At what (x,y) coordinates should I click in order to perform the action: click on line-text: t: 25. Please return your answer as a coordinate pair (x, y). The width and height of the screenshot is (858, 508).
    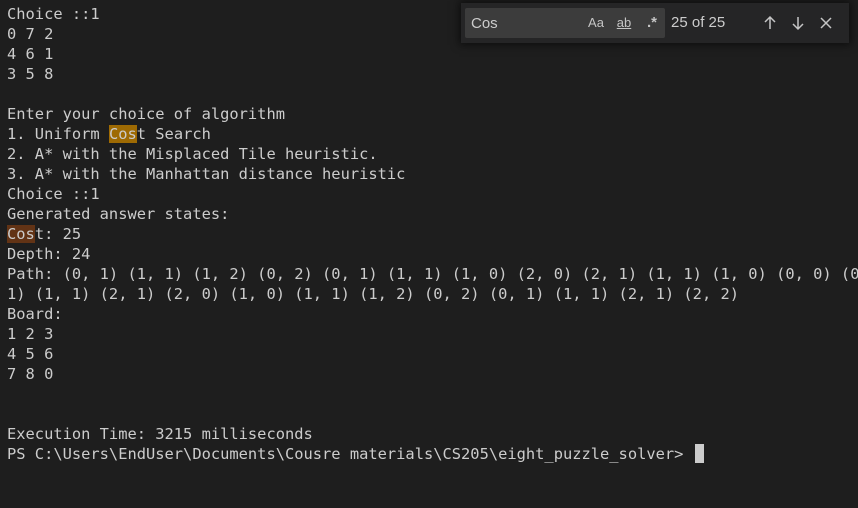
    Looking at the image, I should click on (58, 234).